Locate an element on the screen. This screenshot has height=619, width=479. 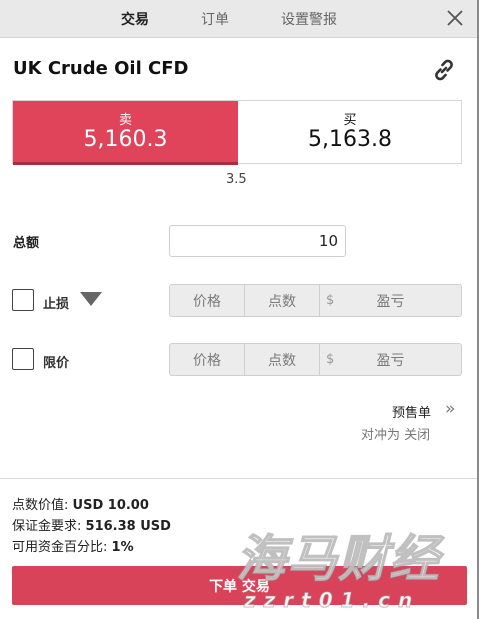
limit-input-group: 价格 点数 $ 盈亏 is located at coordinates (315, 359).